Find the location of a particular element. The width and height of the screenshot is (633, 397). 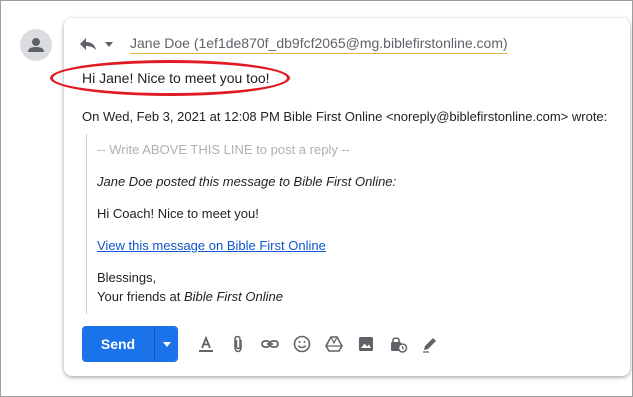

link-icon is located at coordinates (270, 344).